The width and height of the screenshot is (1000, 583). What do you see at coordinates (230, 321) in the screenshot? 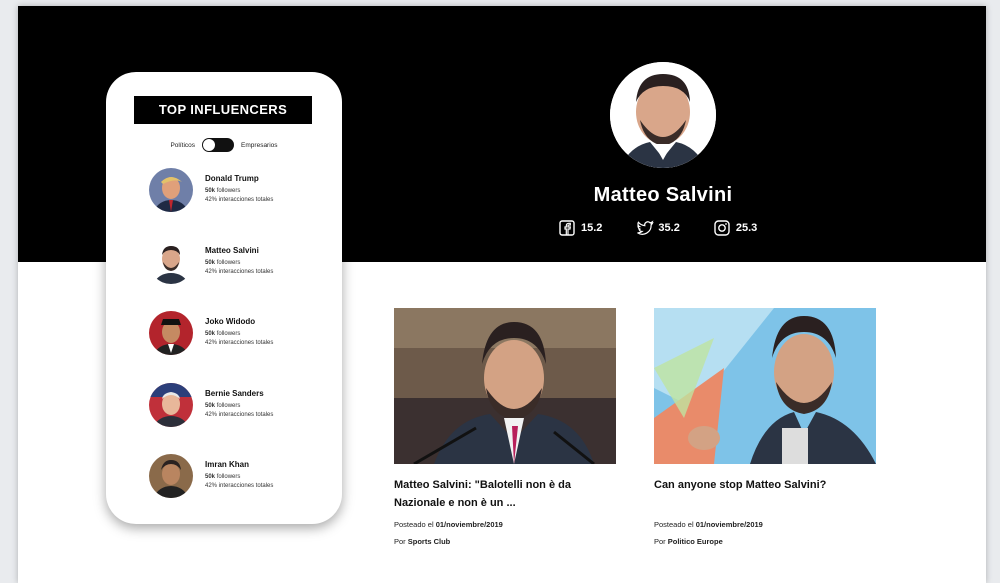
I see `influencer-name: Joko Widodo` at bounding box center [230, 321].